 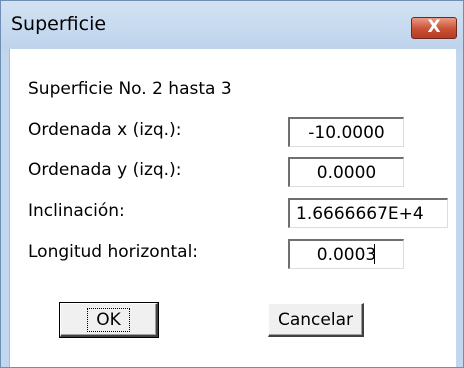 What do you see at coordinates (105, 130) in the screenshot?
I see `ordinate-x-label: Ordenada x (izq.):` at bounding box center [105, 130].